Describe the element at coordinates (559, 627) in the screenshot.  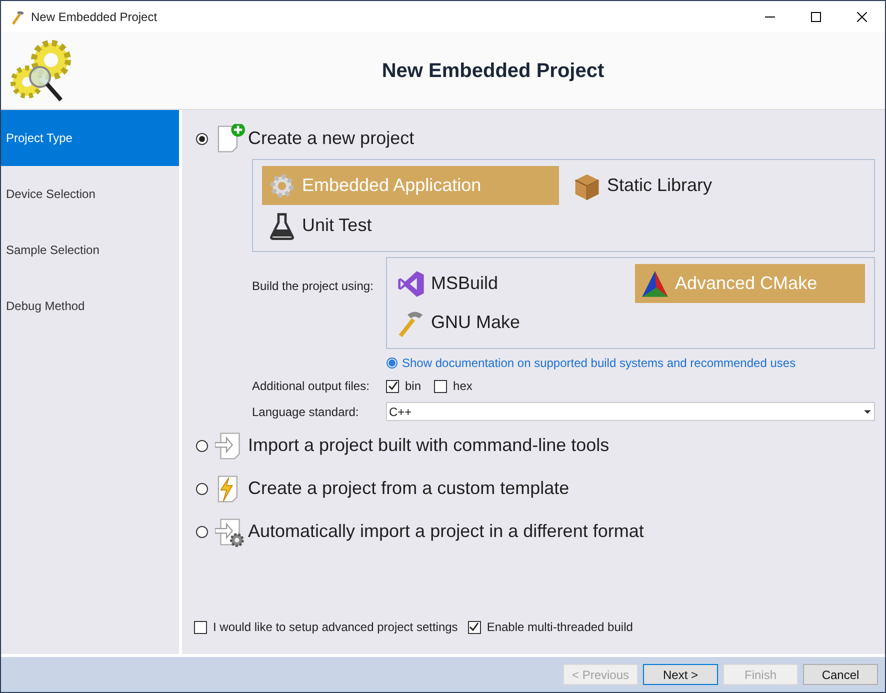
I see `checkbox-label: Enable multi-threaded build` at that location.